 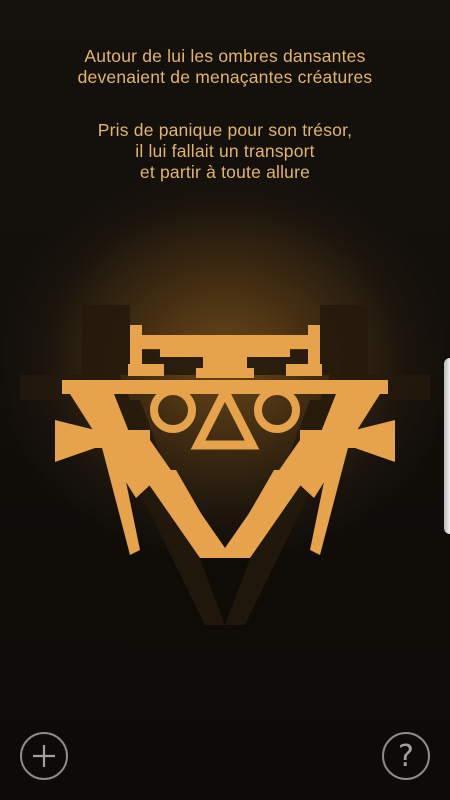 I want to click on plus-icon, so click(x=44, y=756).